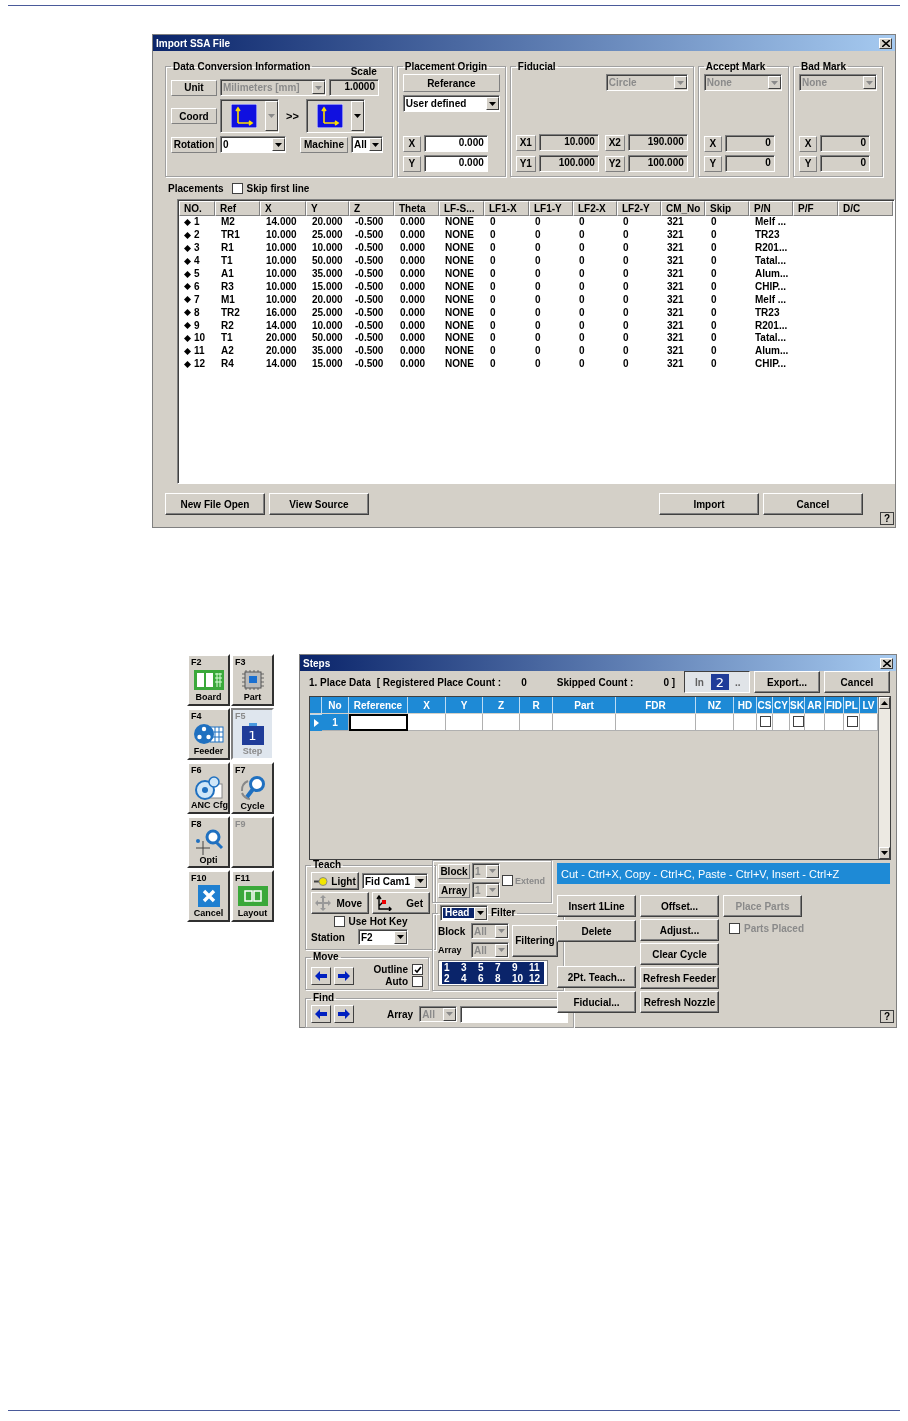 This screenshot has height=1421, width=908. I want to click on list-item: 7, so click(501, 967).